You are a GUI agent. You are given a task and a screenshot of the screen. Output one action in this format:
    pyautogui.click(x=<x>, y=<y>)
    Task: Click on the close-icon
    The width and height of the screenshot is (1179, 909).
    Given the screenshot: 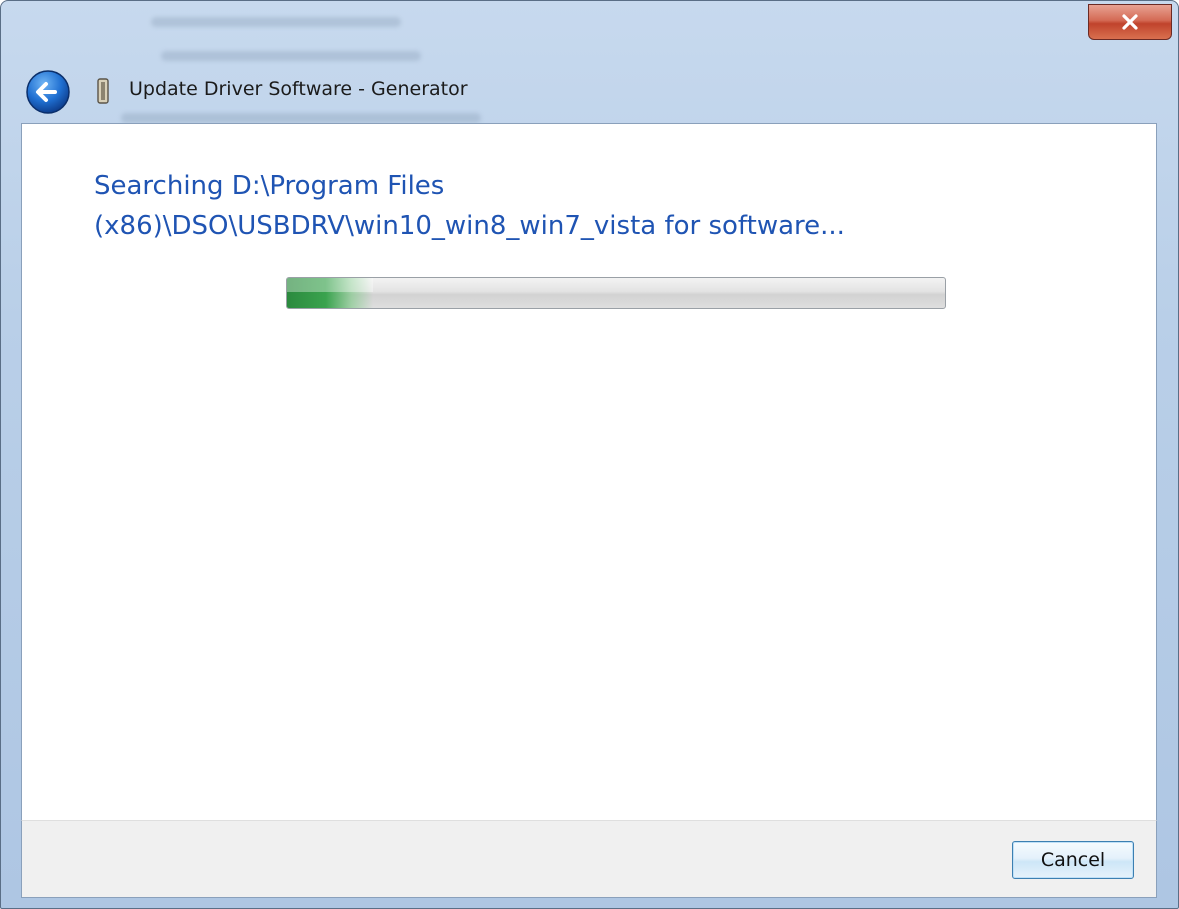 What is the action you would take?
    pyautogui.click(x=1130, y=22)
    